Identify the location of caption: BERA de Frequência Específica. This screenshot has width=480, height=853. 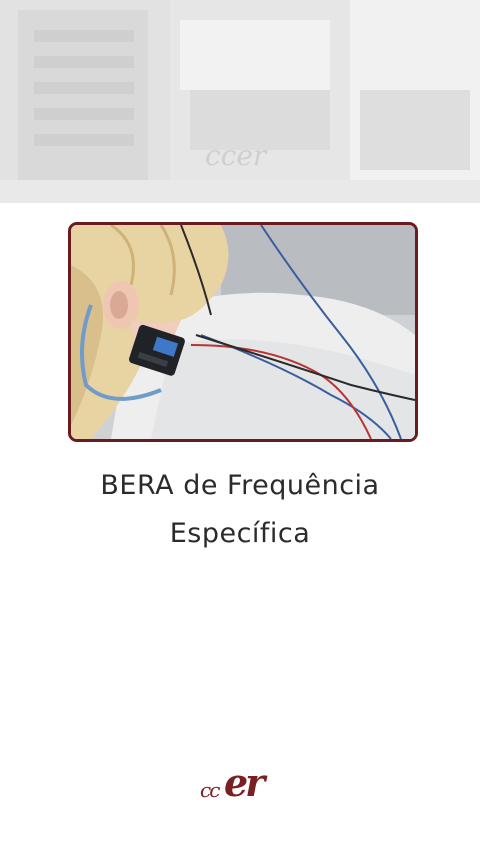
(240, 510).